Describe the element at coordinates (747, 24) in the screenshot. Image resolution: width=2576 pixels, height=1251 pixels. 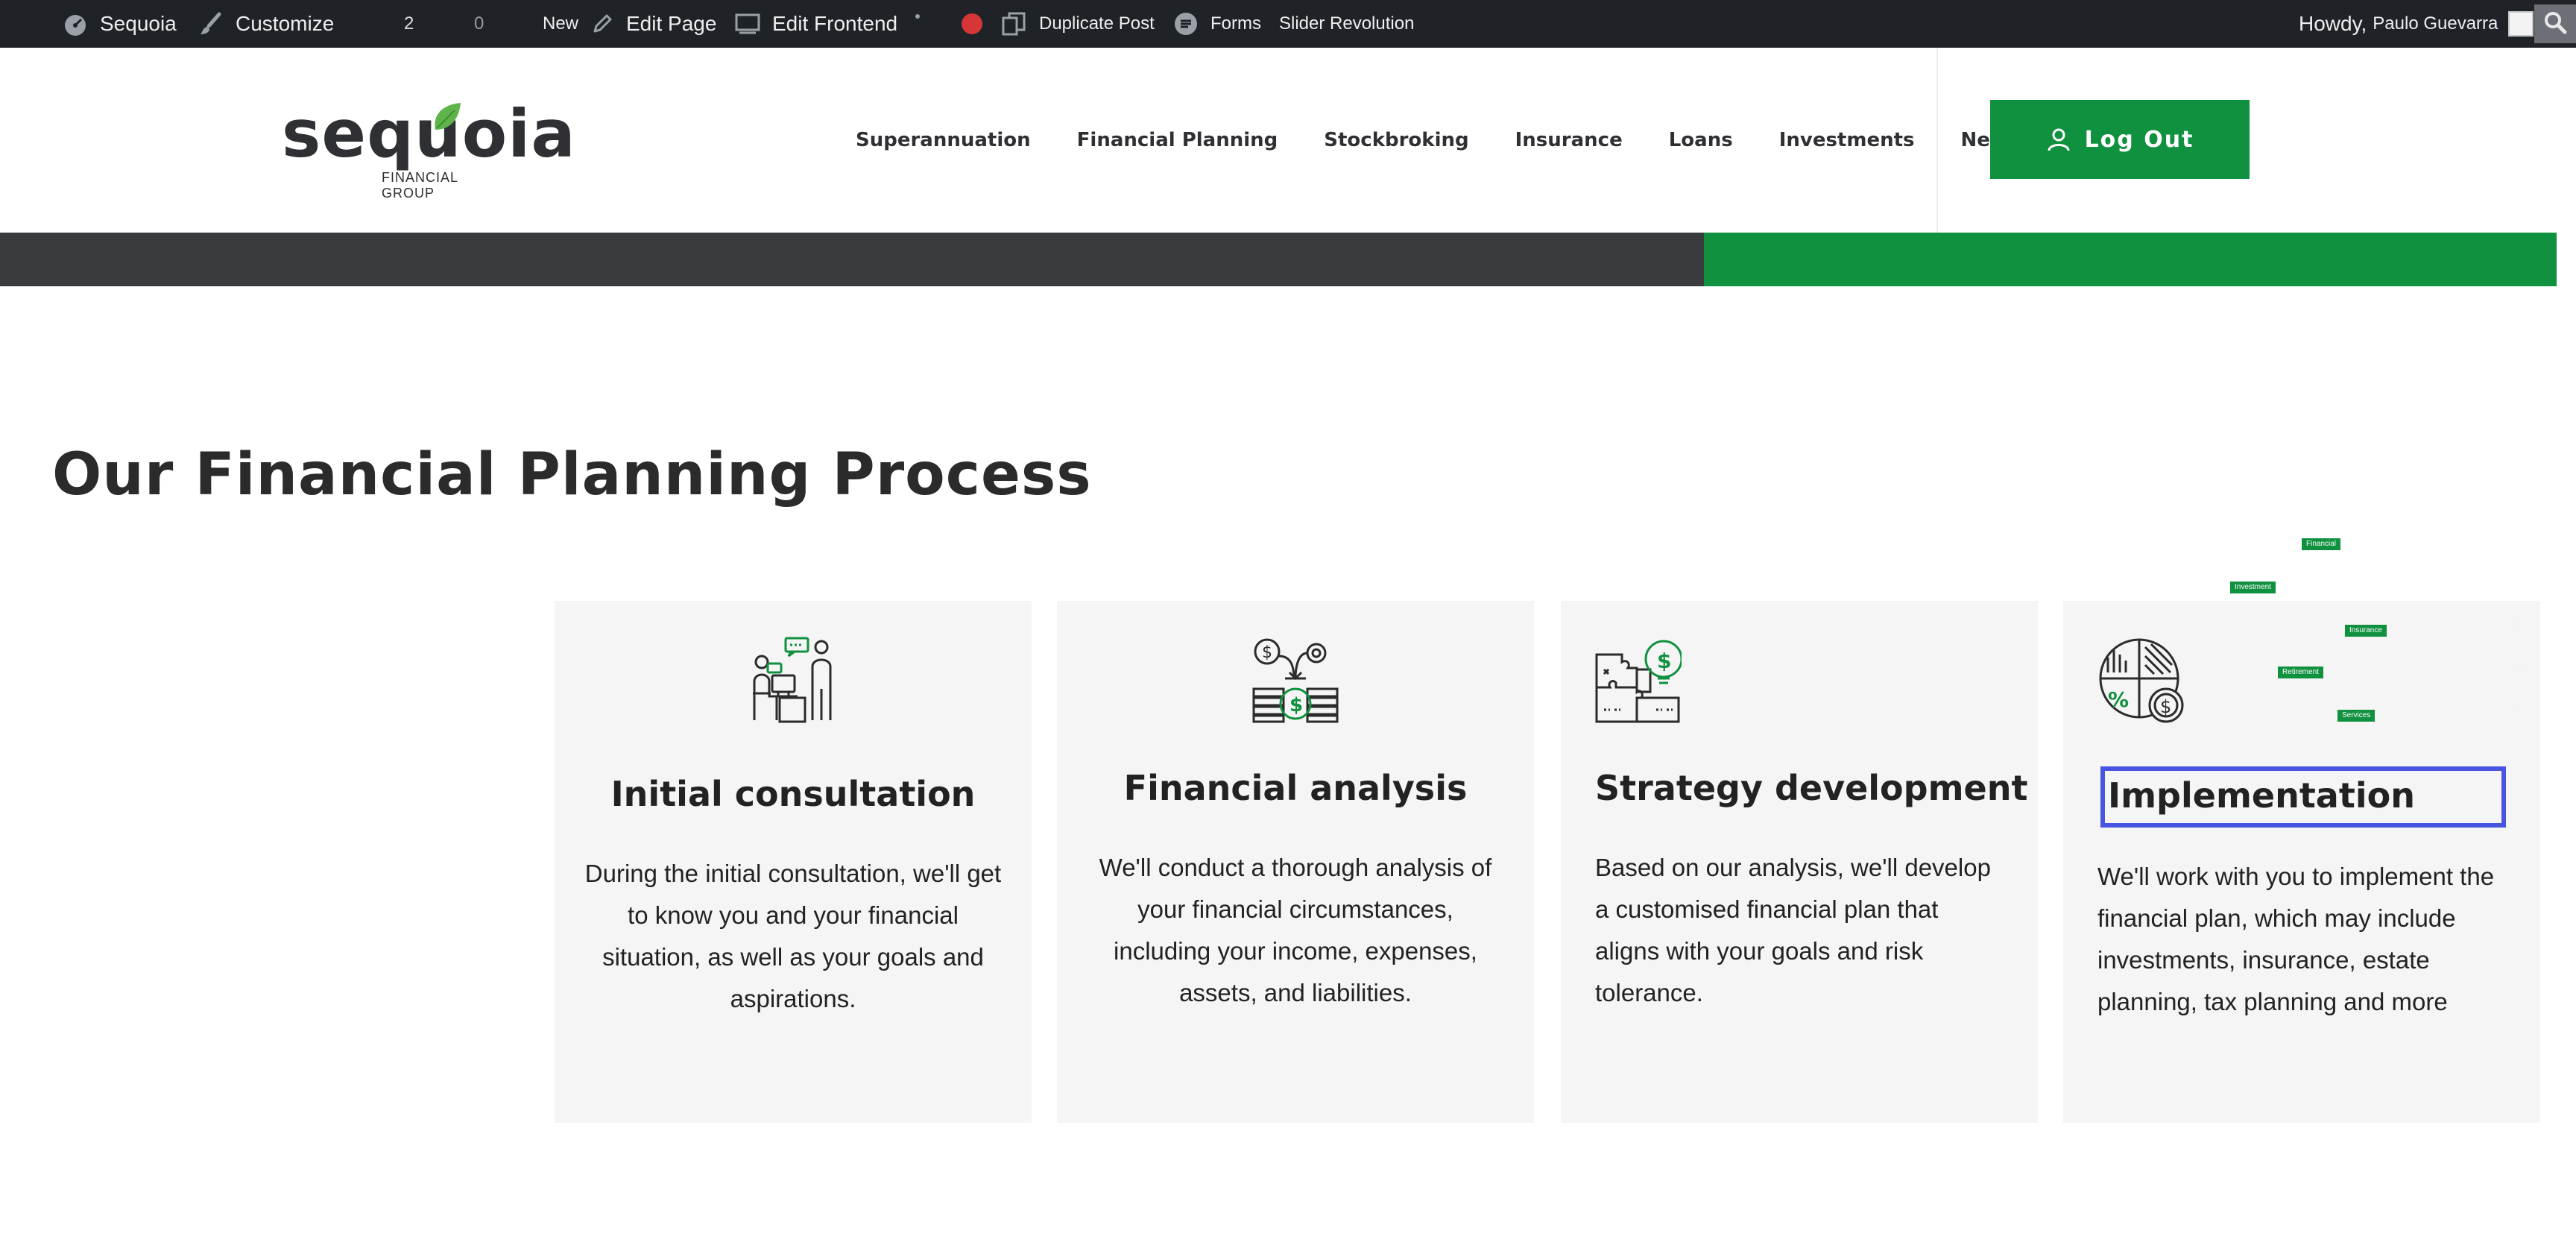
I see `monitor-icon` at that location.